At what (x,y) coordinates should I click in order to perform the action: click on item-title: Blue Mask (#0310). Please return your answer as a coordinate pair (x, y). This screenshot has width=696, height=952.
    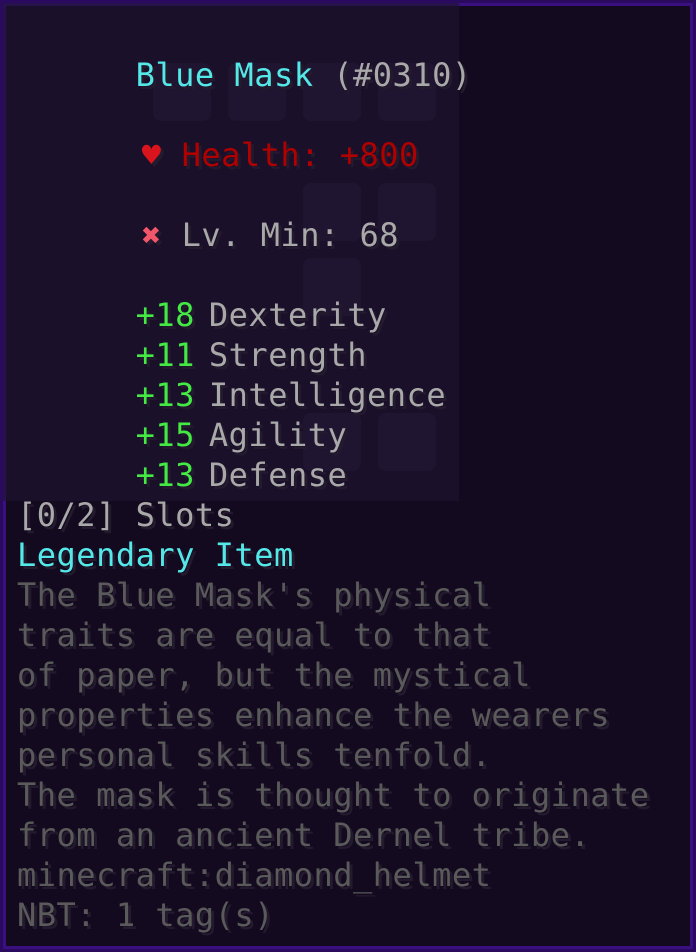
    Looking at the image, I should click on (350, 54).